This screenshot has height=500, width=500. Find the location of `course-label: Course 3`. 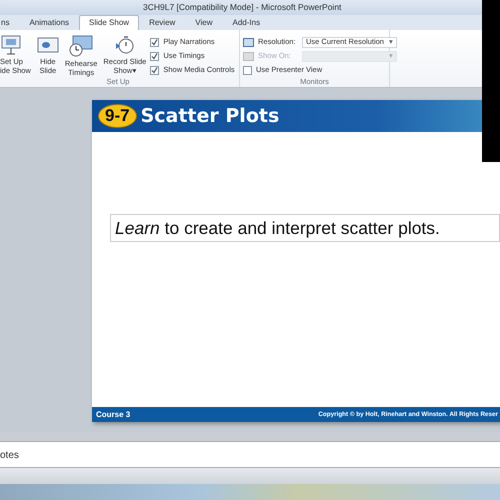

course-label: Course 3 is located at coordinates (113, 414).